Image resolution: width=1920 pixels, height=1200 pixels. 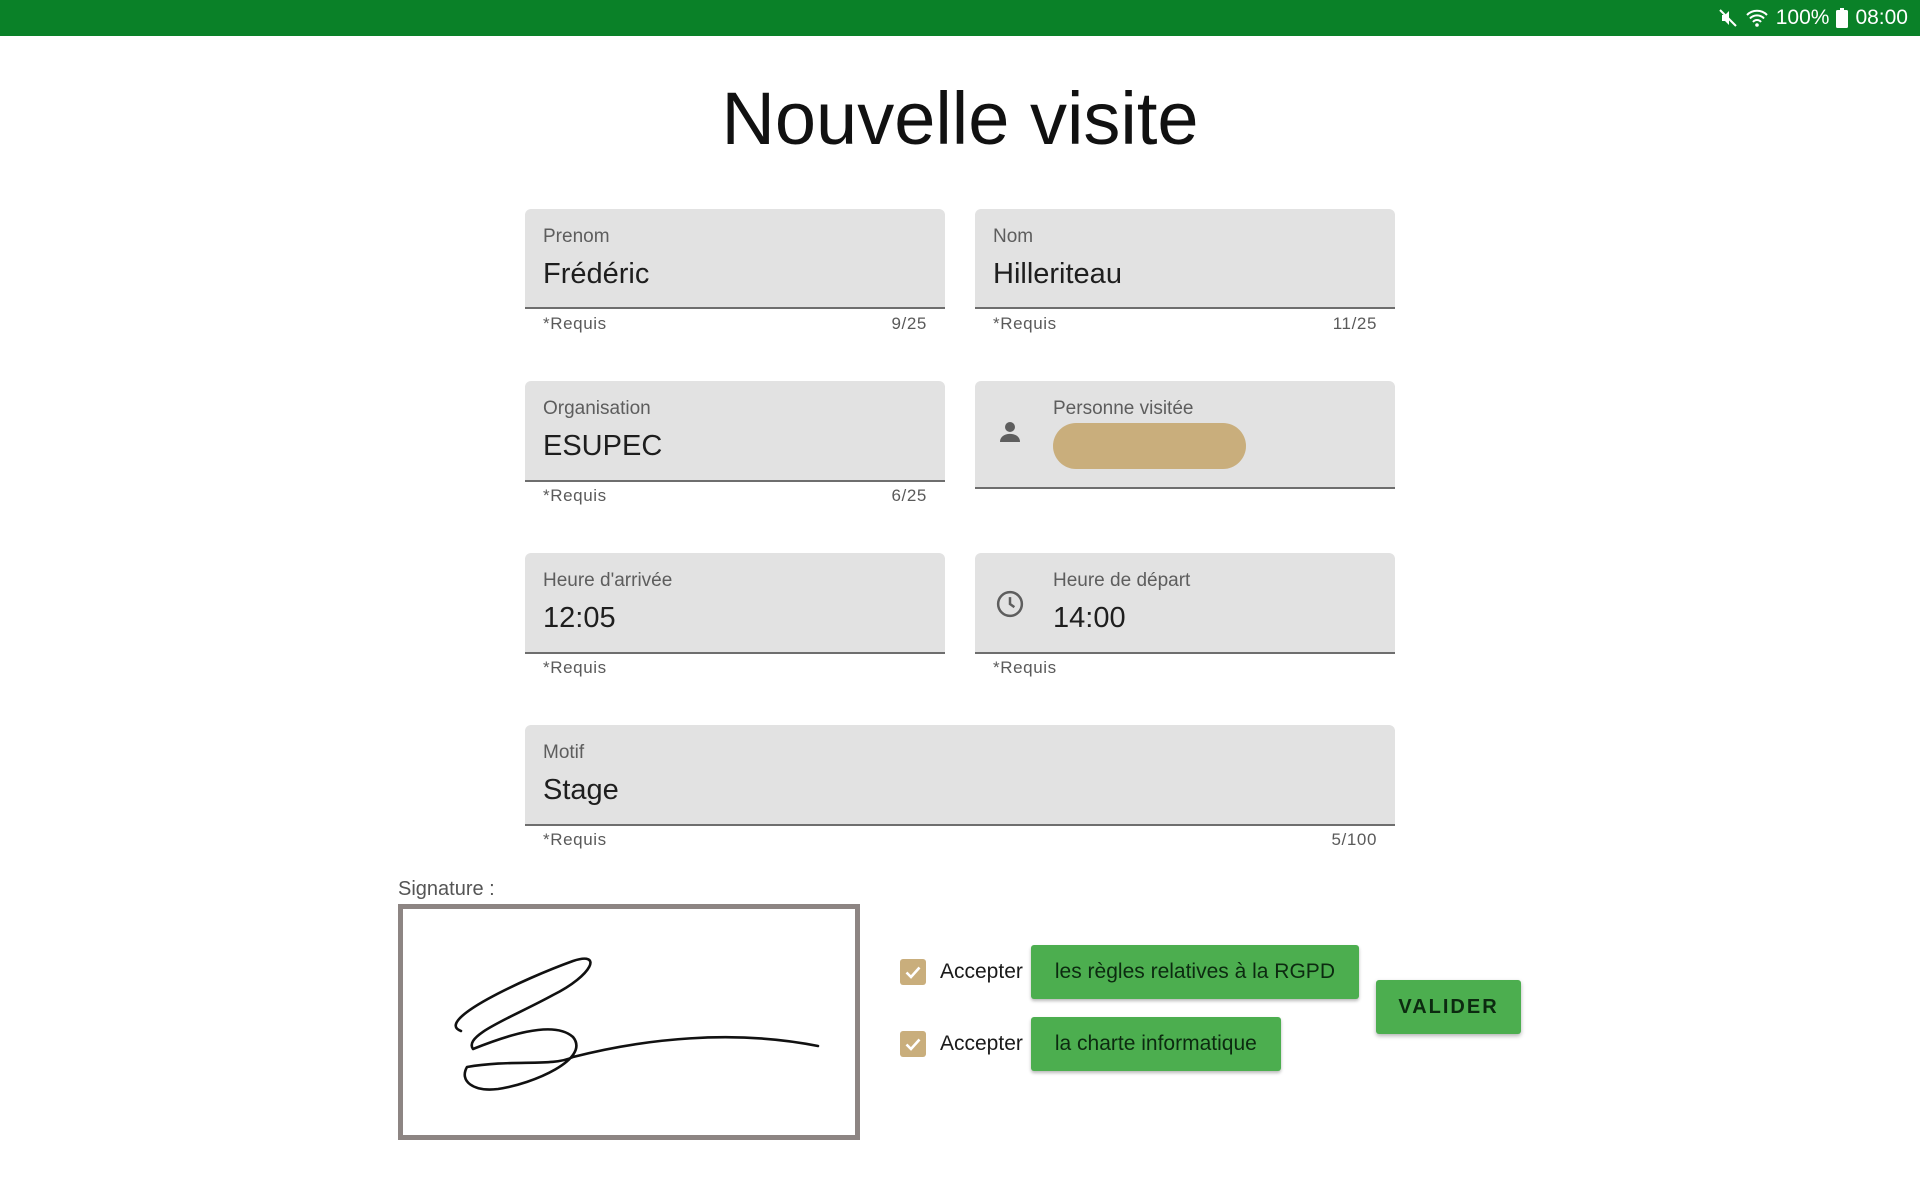 What do you see at coordinates (1013, 236) in the screenshot?
I see `nom-label: Nom` at bounding box center [1013, 236].